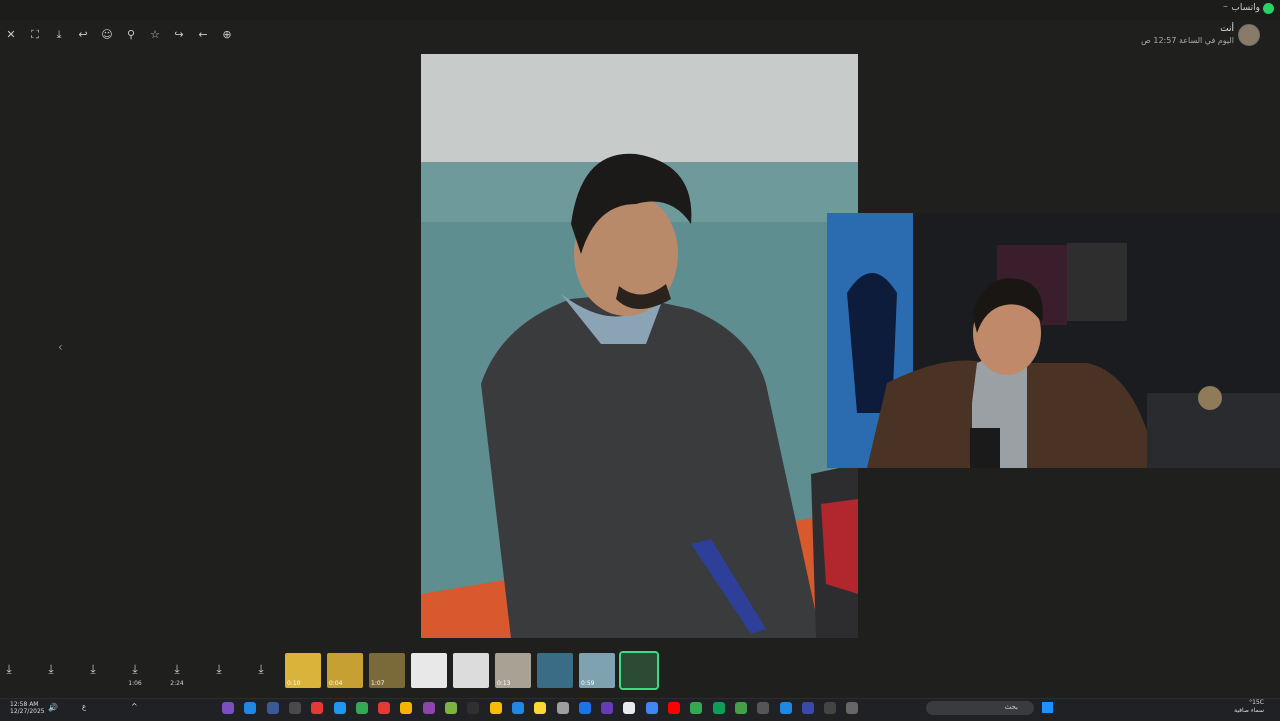 The width and height of the screenshot is (1280, 721). I want to click on app-name: واتساب, so click(1245, 8).